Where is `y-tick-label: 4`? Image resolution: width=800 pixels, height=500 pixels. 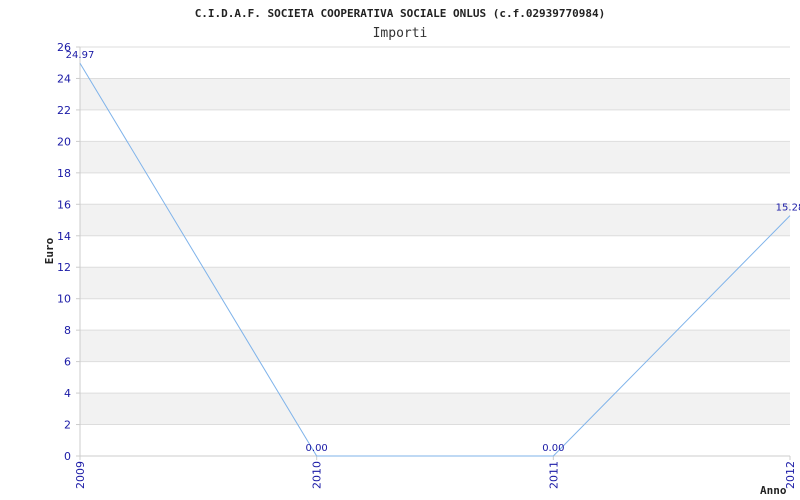
y-tick-label: 4 is located at coordinates (67, 393).